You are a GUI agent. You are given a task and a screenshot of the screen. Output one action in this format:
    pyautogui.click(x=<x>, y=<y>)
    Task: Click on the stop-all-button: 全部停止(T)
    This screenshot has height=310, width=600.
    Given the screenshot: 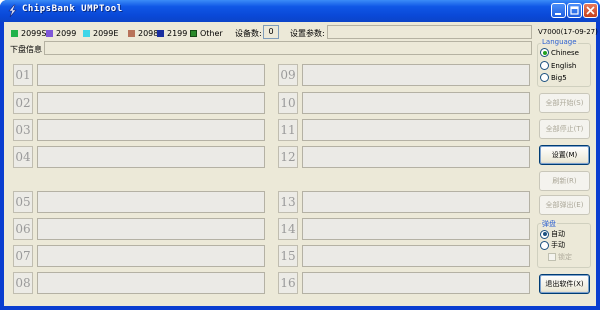 What is the action you would take?
    pyautogui.click(x=564, y=129)
    